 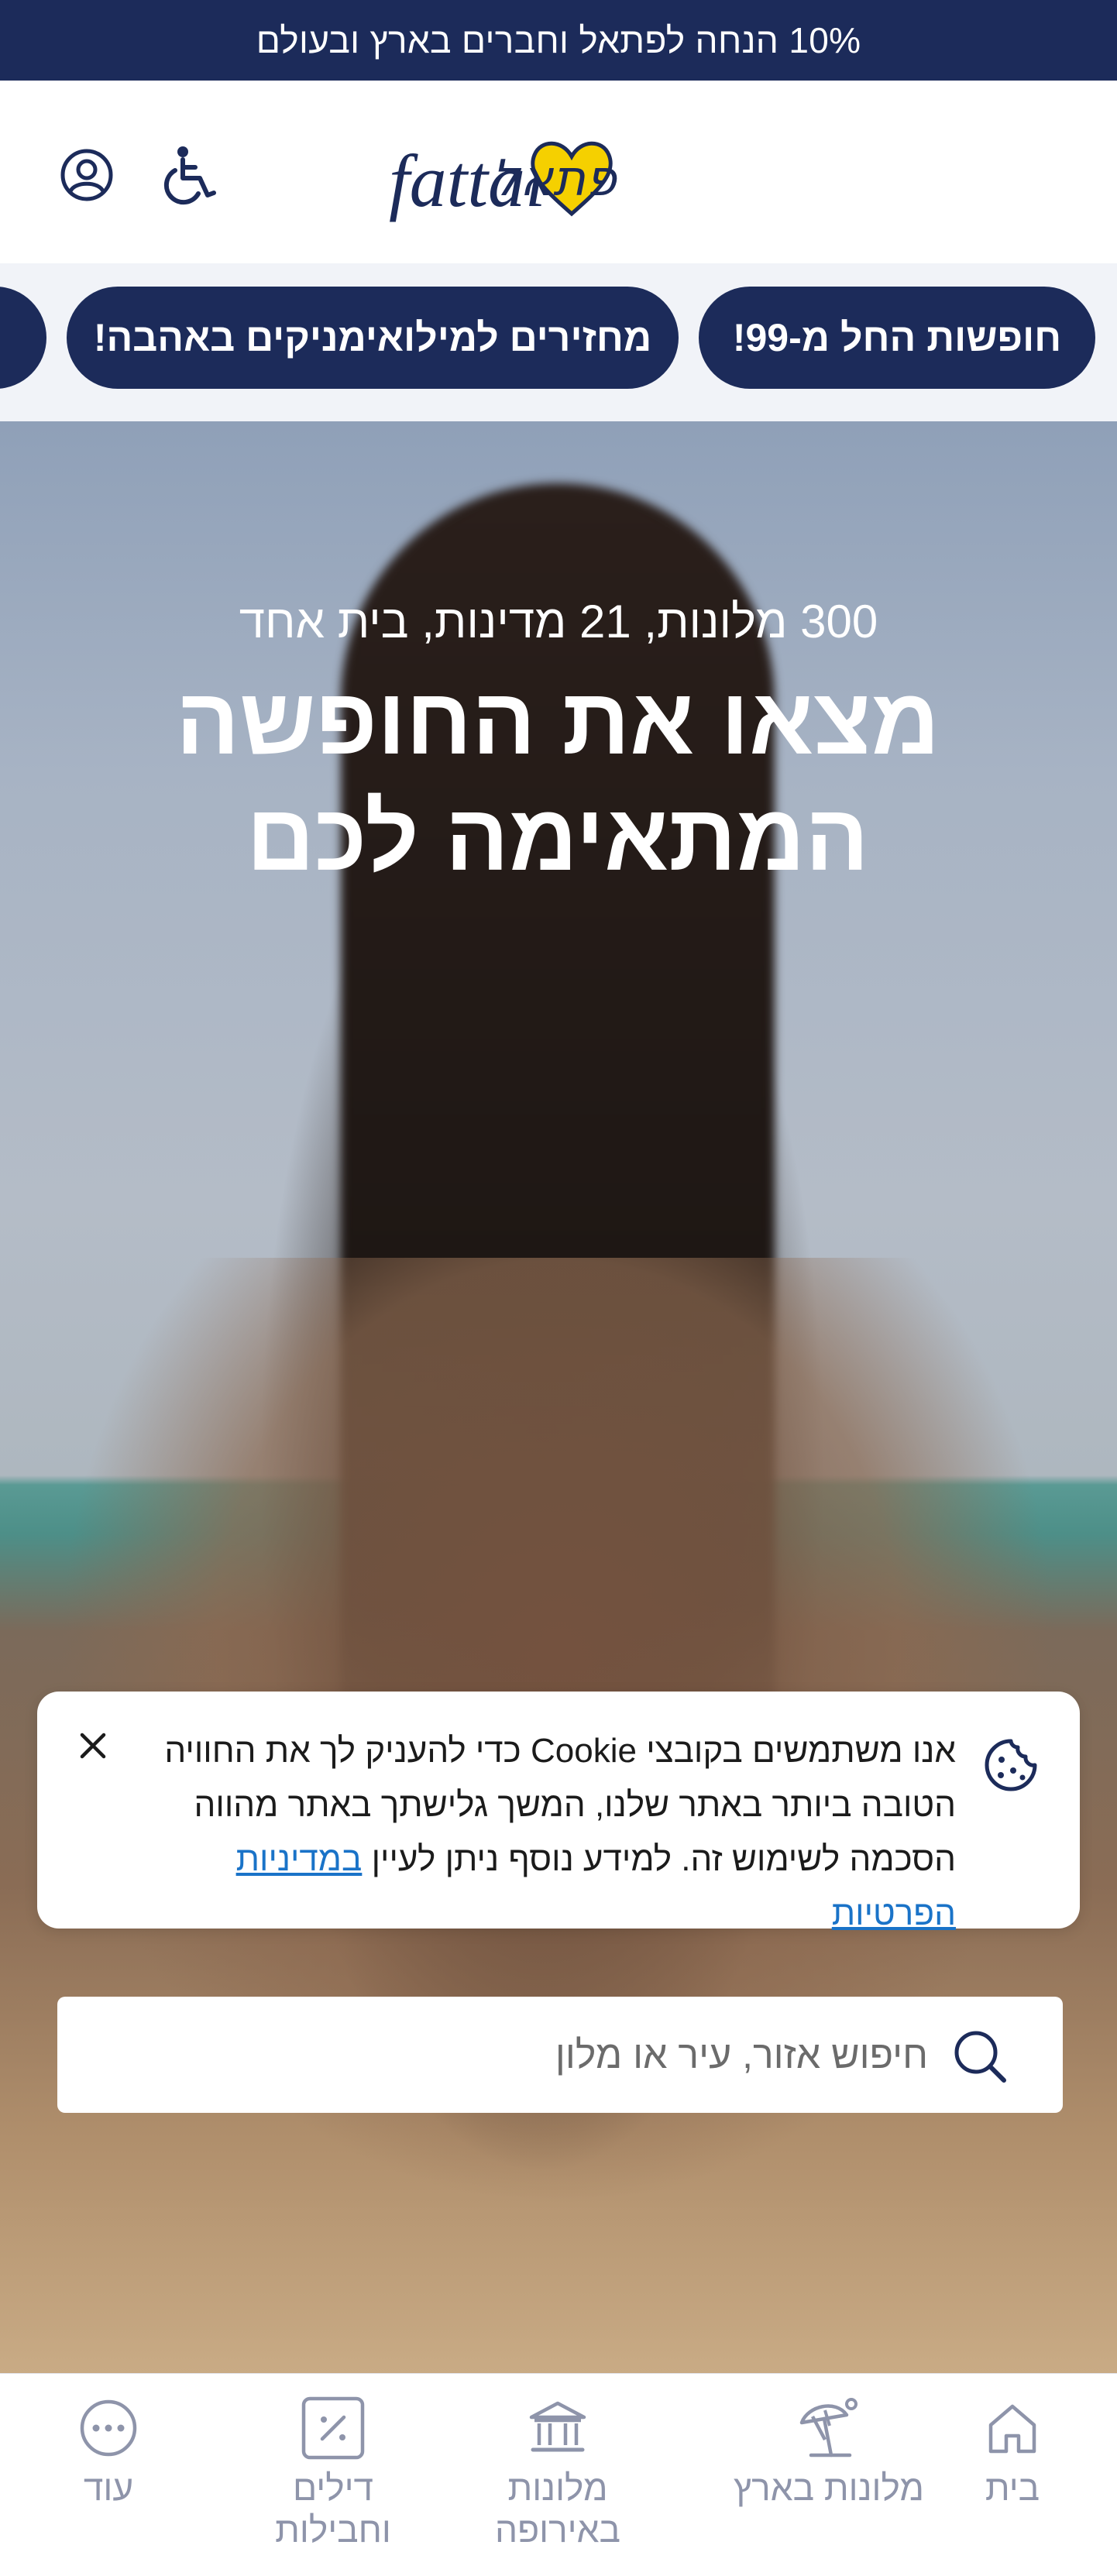 I want to click on beach-umbrella-icon, so click(x=828, y=2428).